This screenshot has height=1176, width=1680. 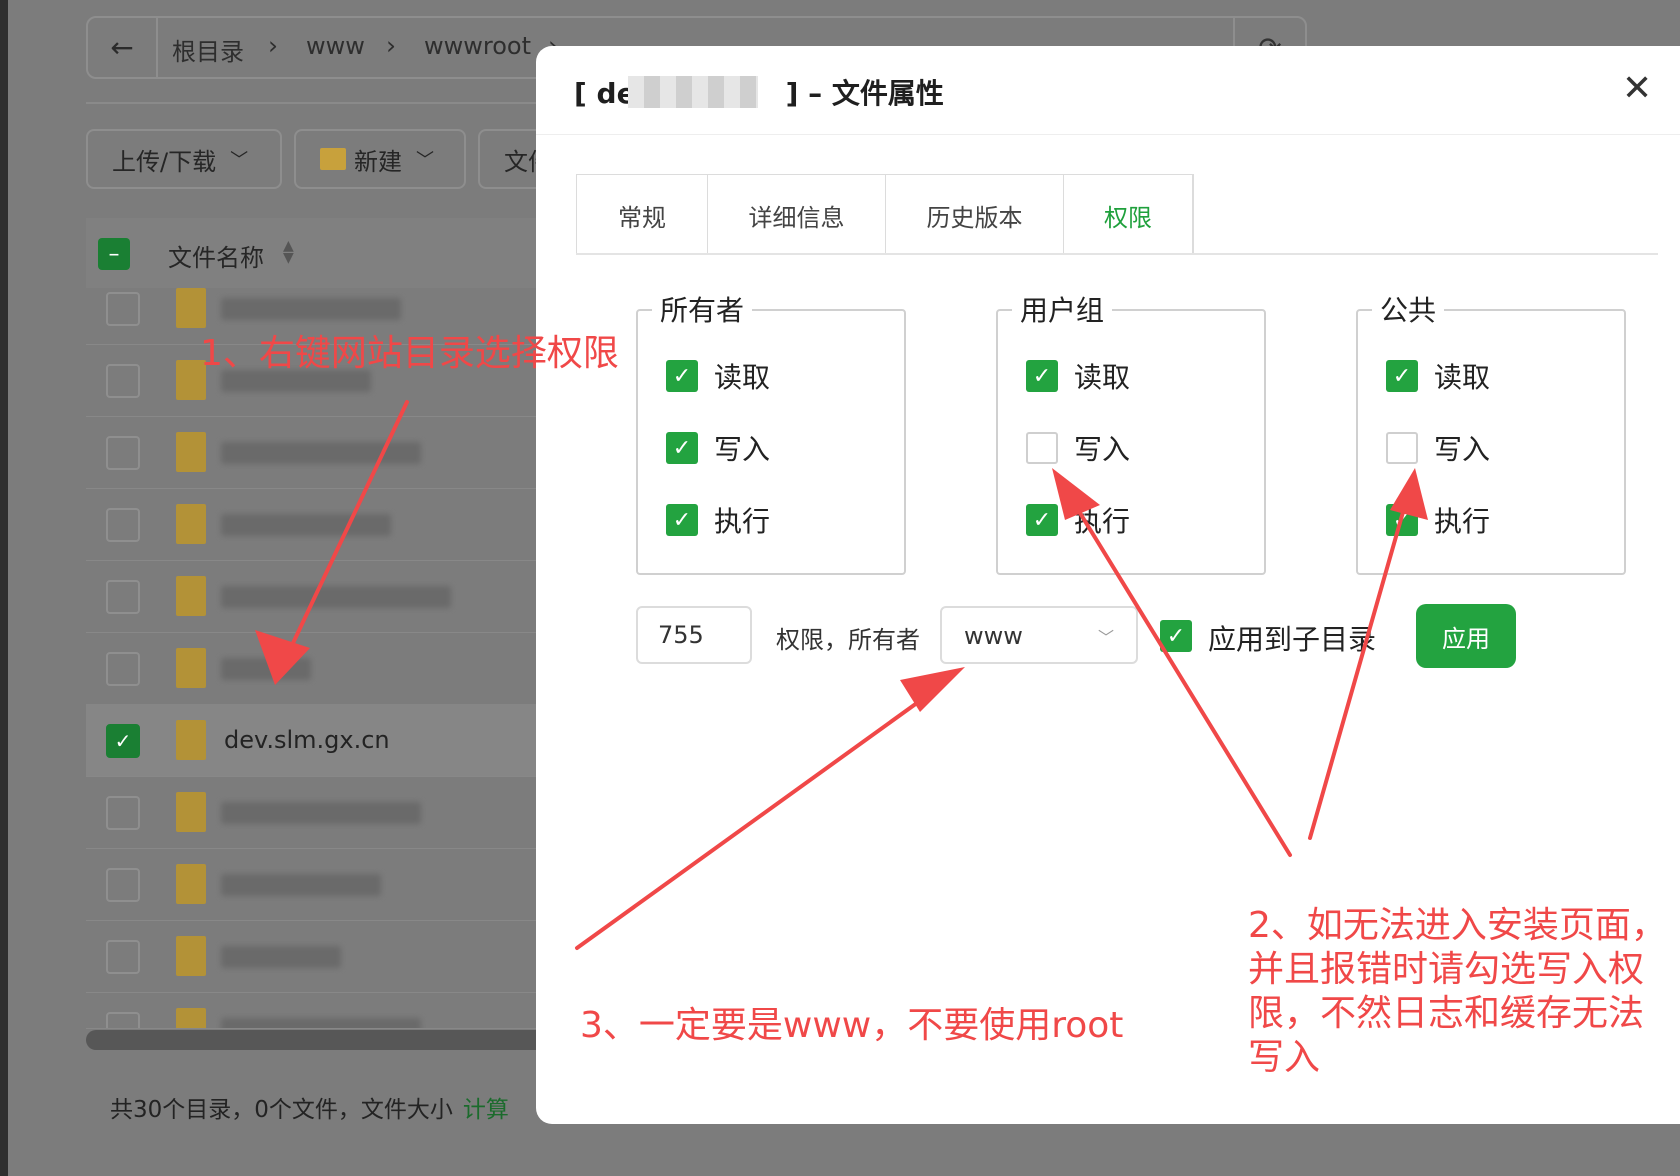 I want to click on annotation-line: 2、如无法进入安装页面，, so click(x=1457, y=925).